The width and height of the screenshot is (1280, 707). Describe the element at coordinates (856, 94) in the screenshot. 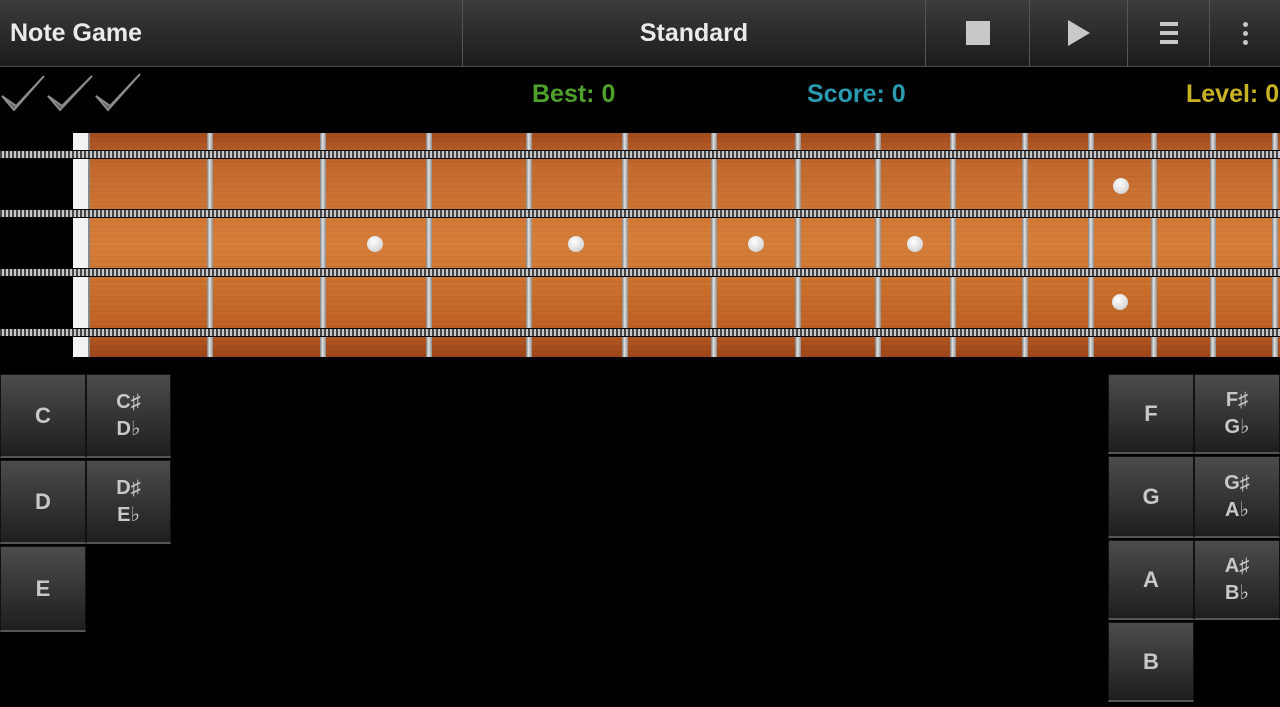

I see `current-score: Score: 0` at that location.